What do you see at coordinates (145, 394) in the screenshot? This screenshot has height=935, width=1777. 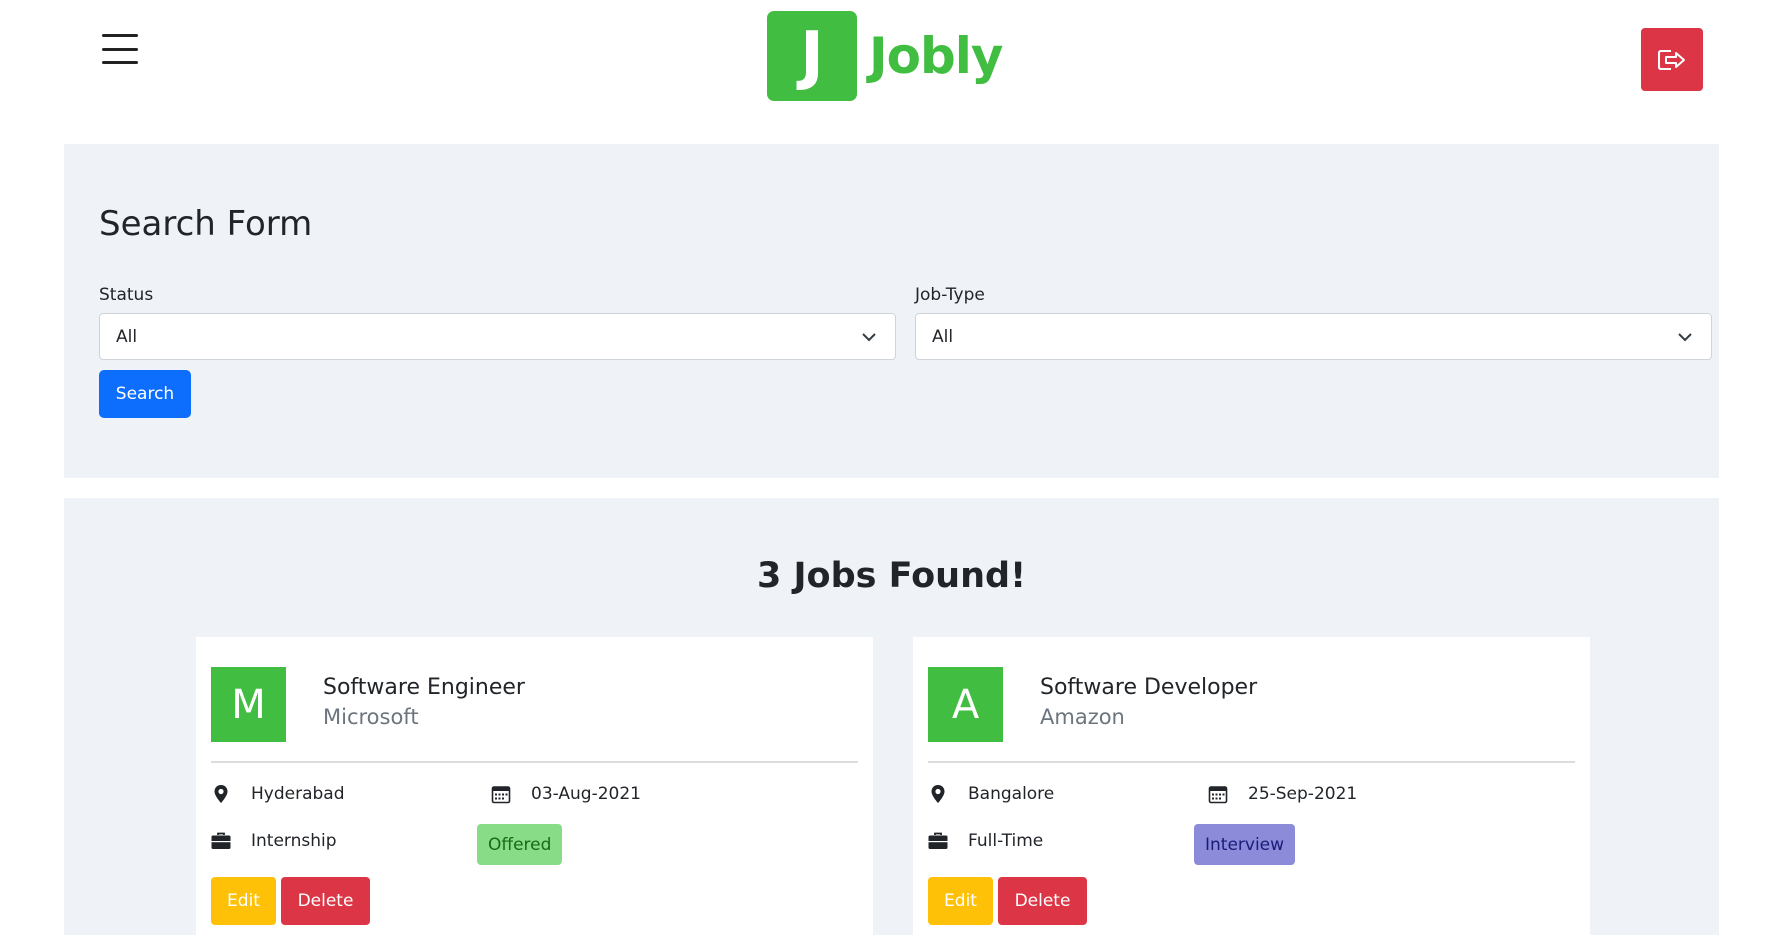 I see `search-button: Search` at bounding box center [145, 394].